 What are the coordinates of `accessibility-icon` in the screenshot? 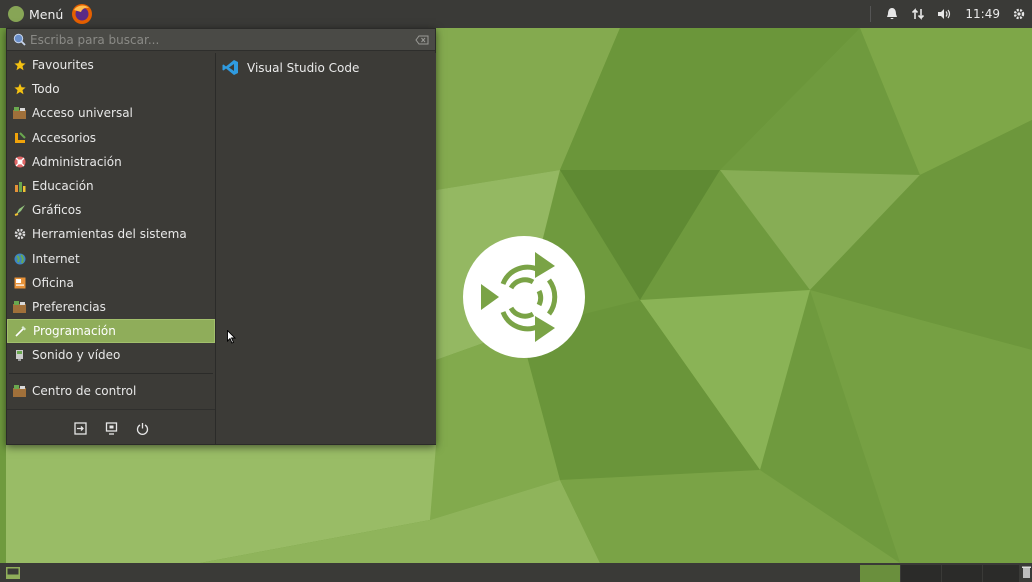 It's located at (19, 113).